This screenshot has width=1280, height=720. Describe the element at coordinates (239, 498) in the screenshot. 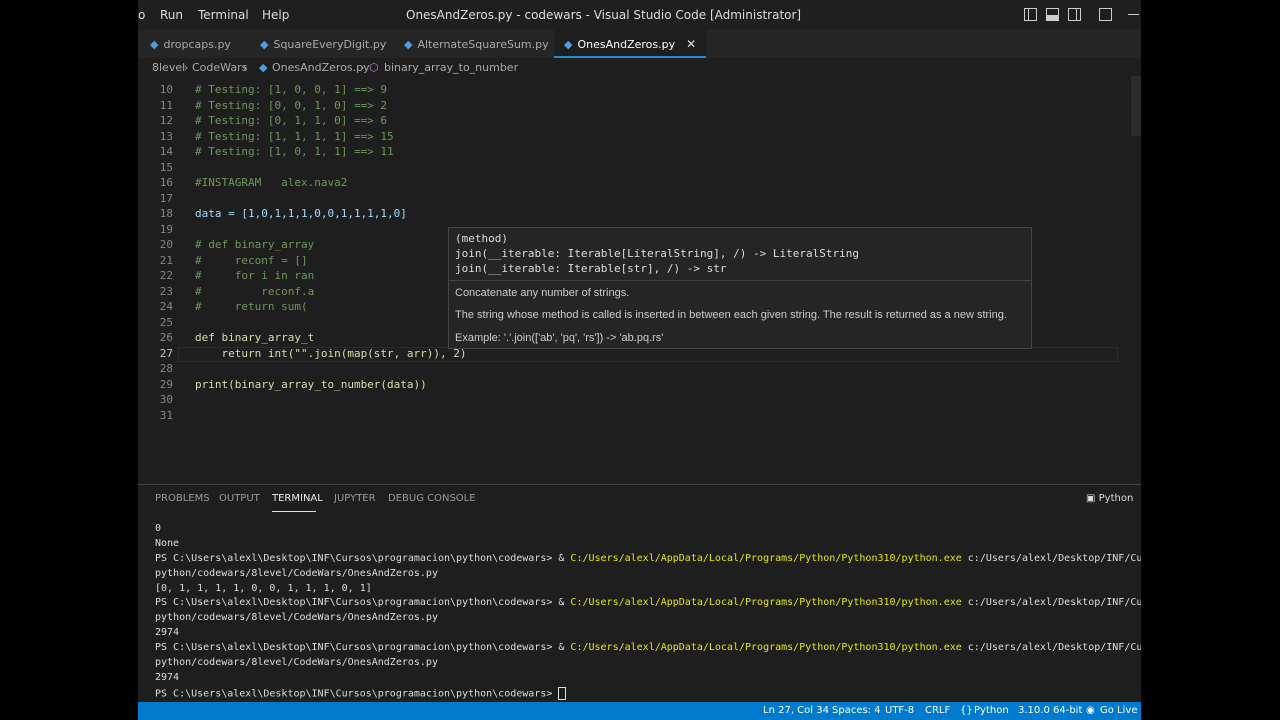

I see `panel-tab-output: OUTPUT` at that location.